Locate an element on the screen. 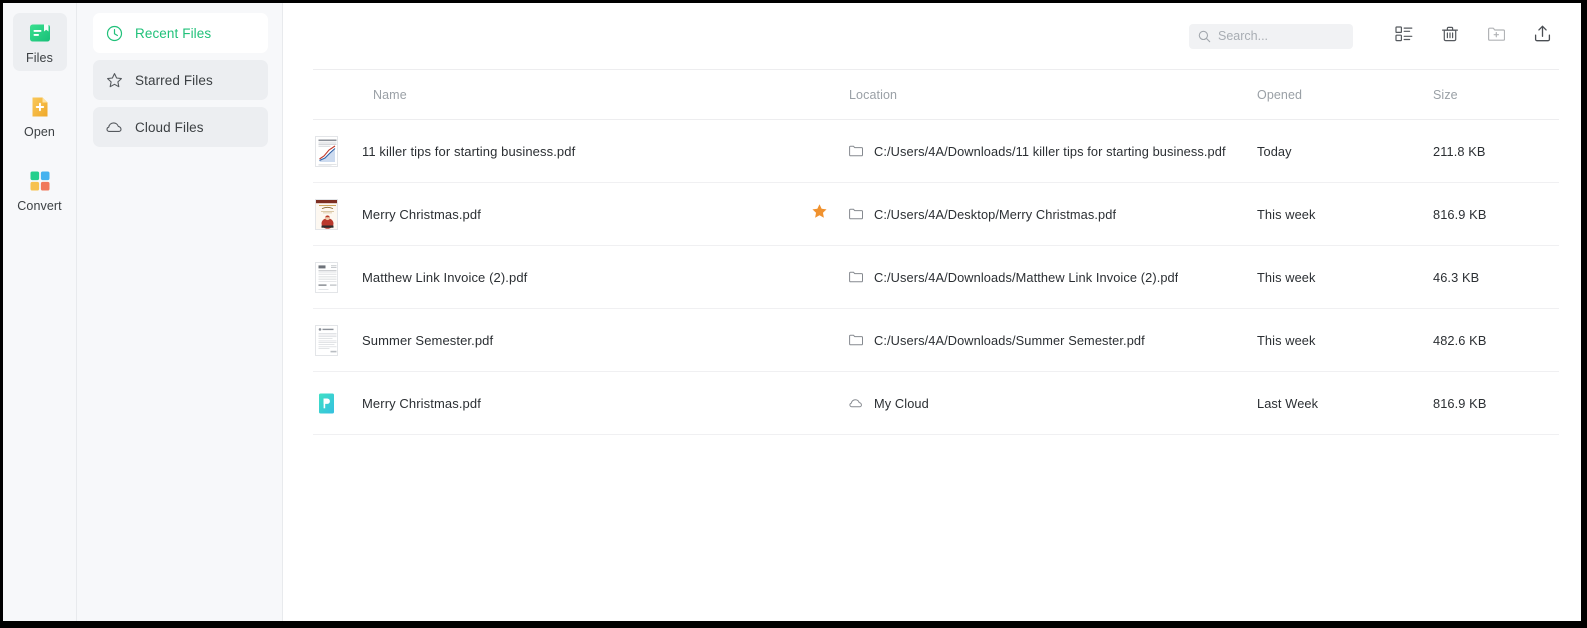  file-name: 11 killer tips for starting business.pdf is located at coordinates (469, 151).